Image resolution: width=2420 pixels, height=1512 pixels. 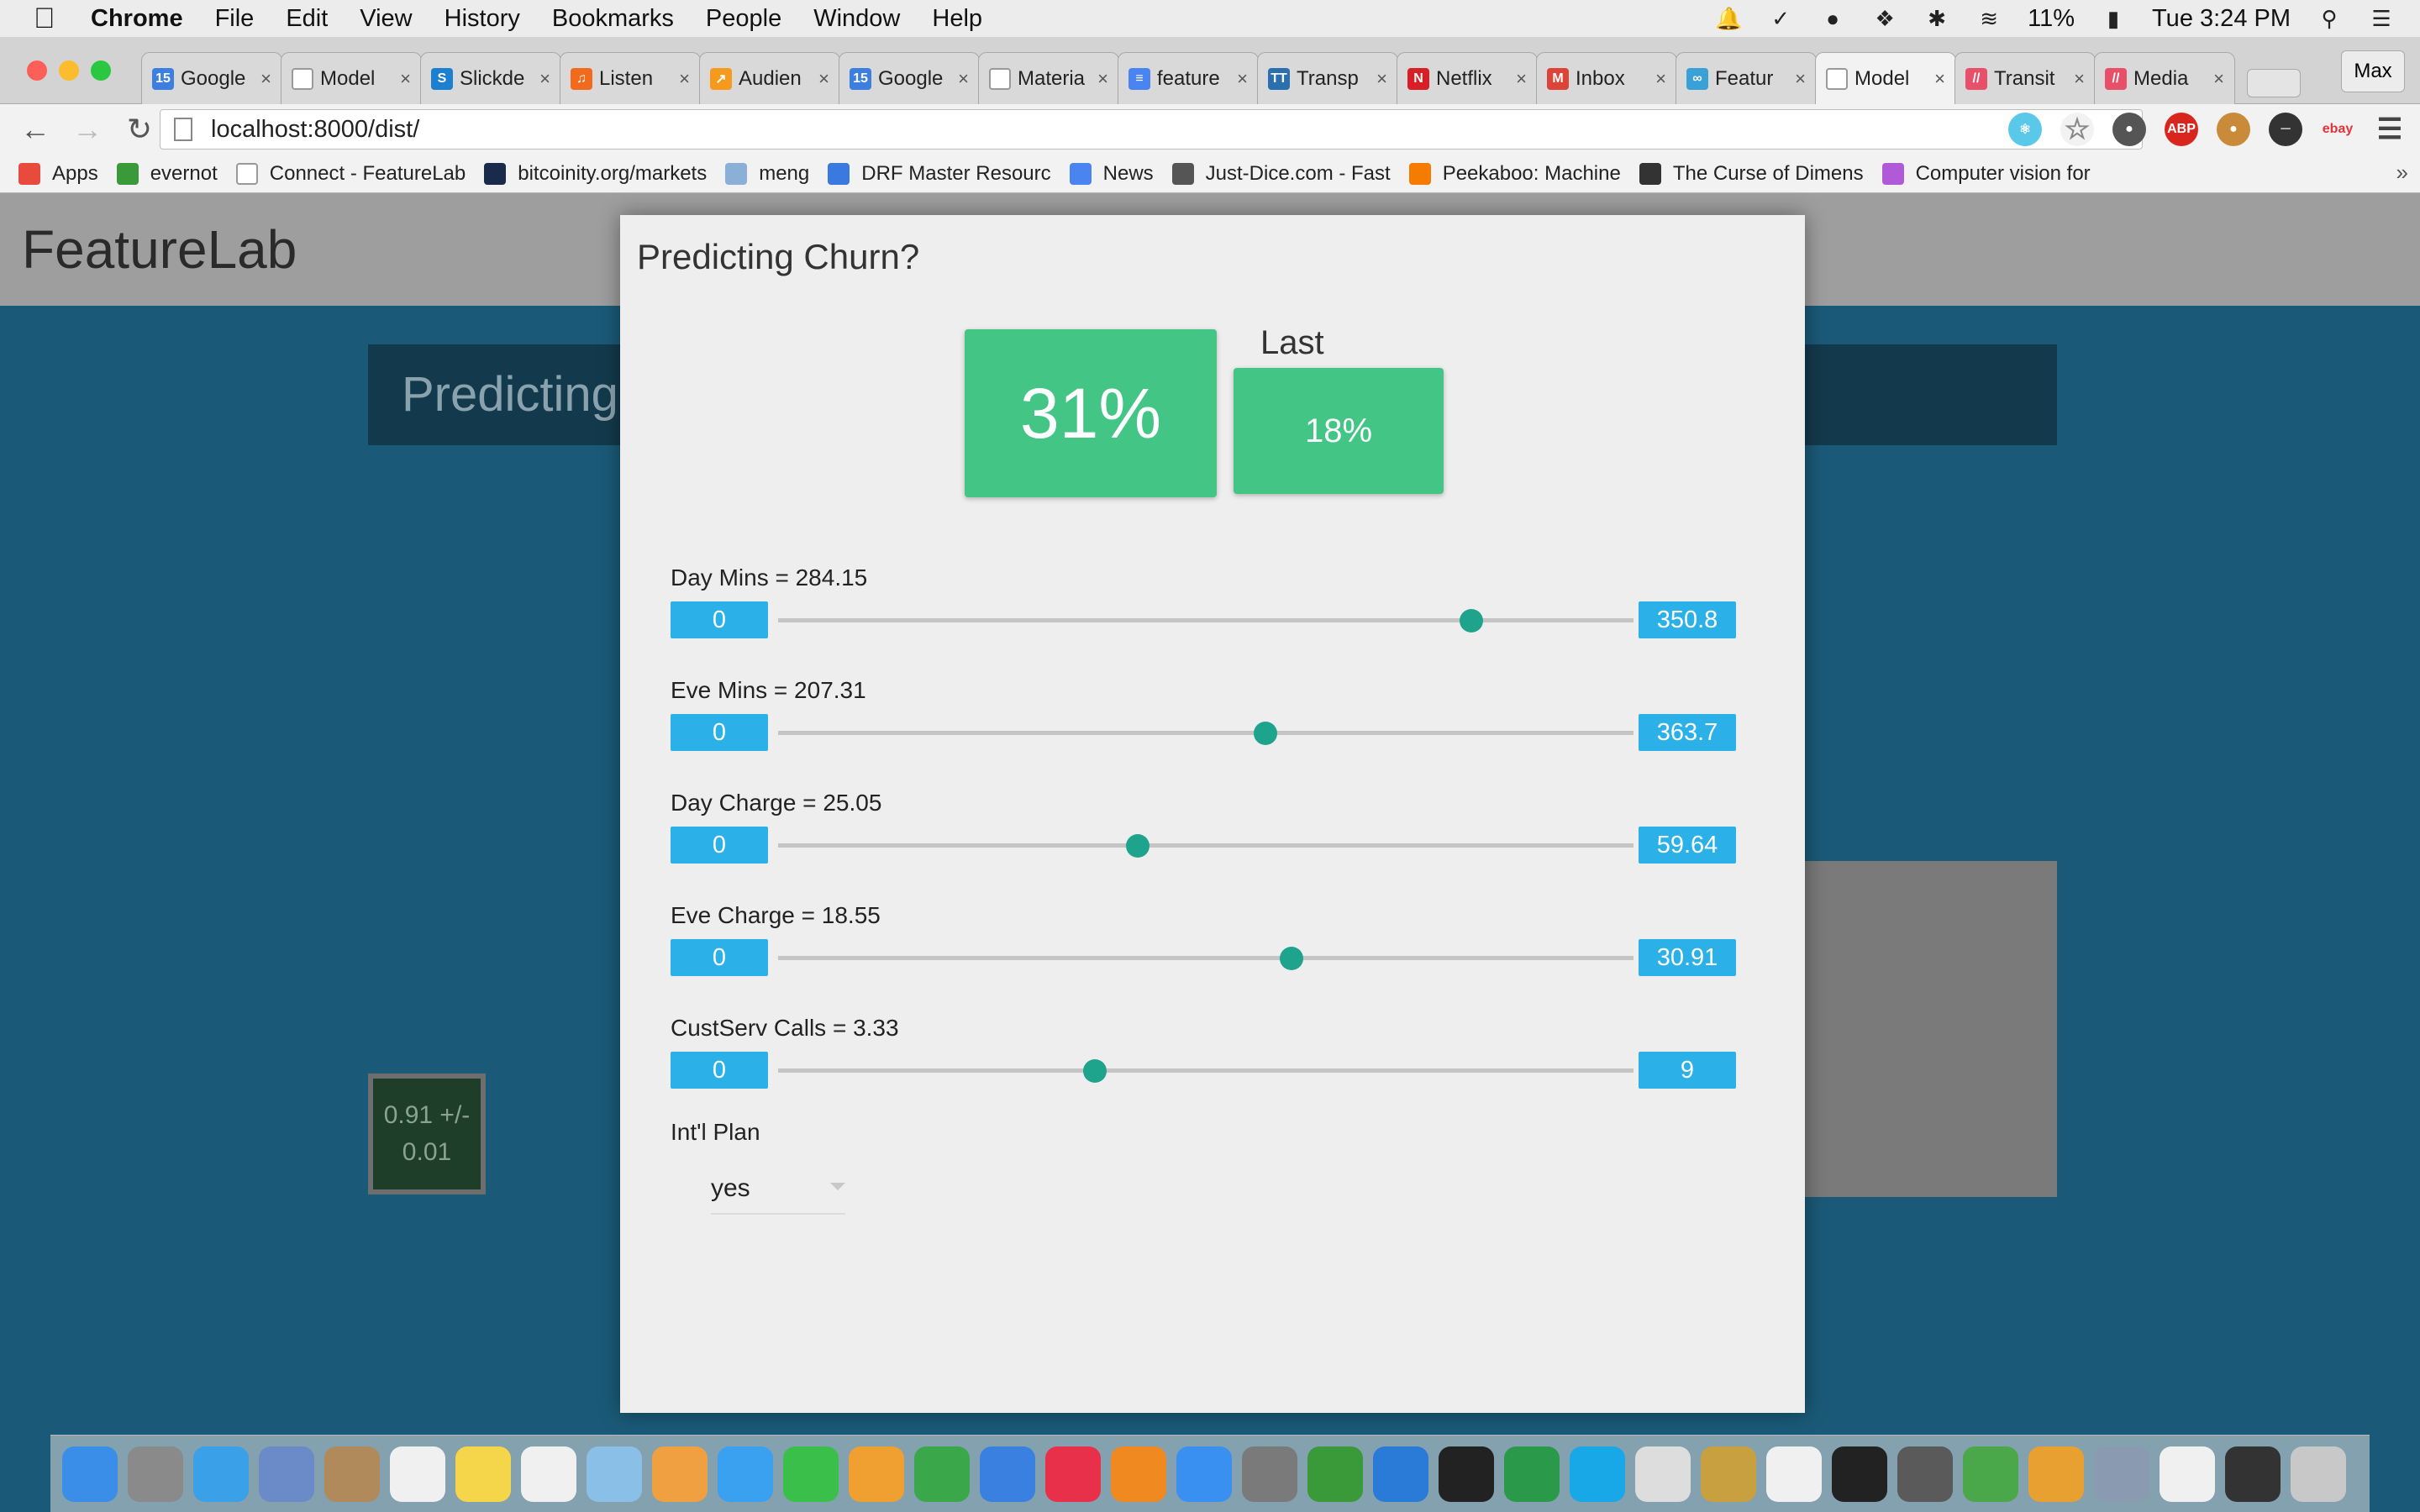 I want to click on browser-tab: Model ×, so click(x=1885, y=78).